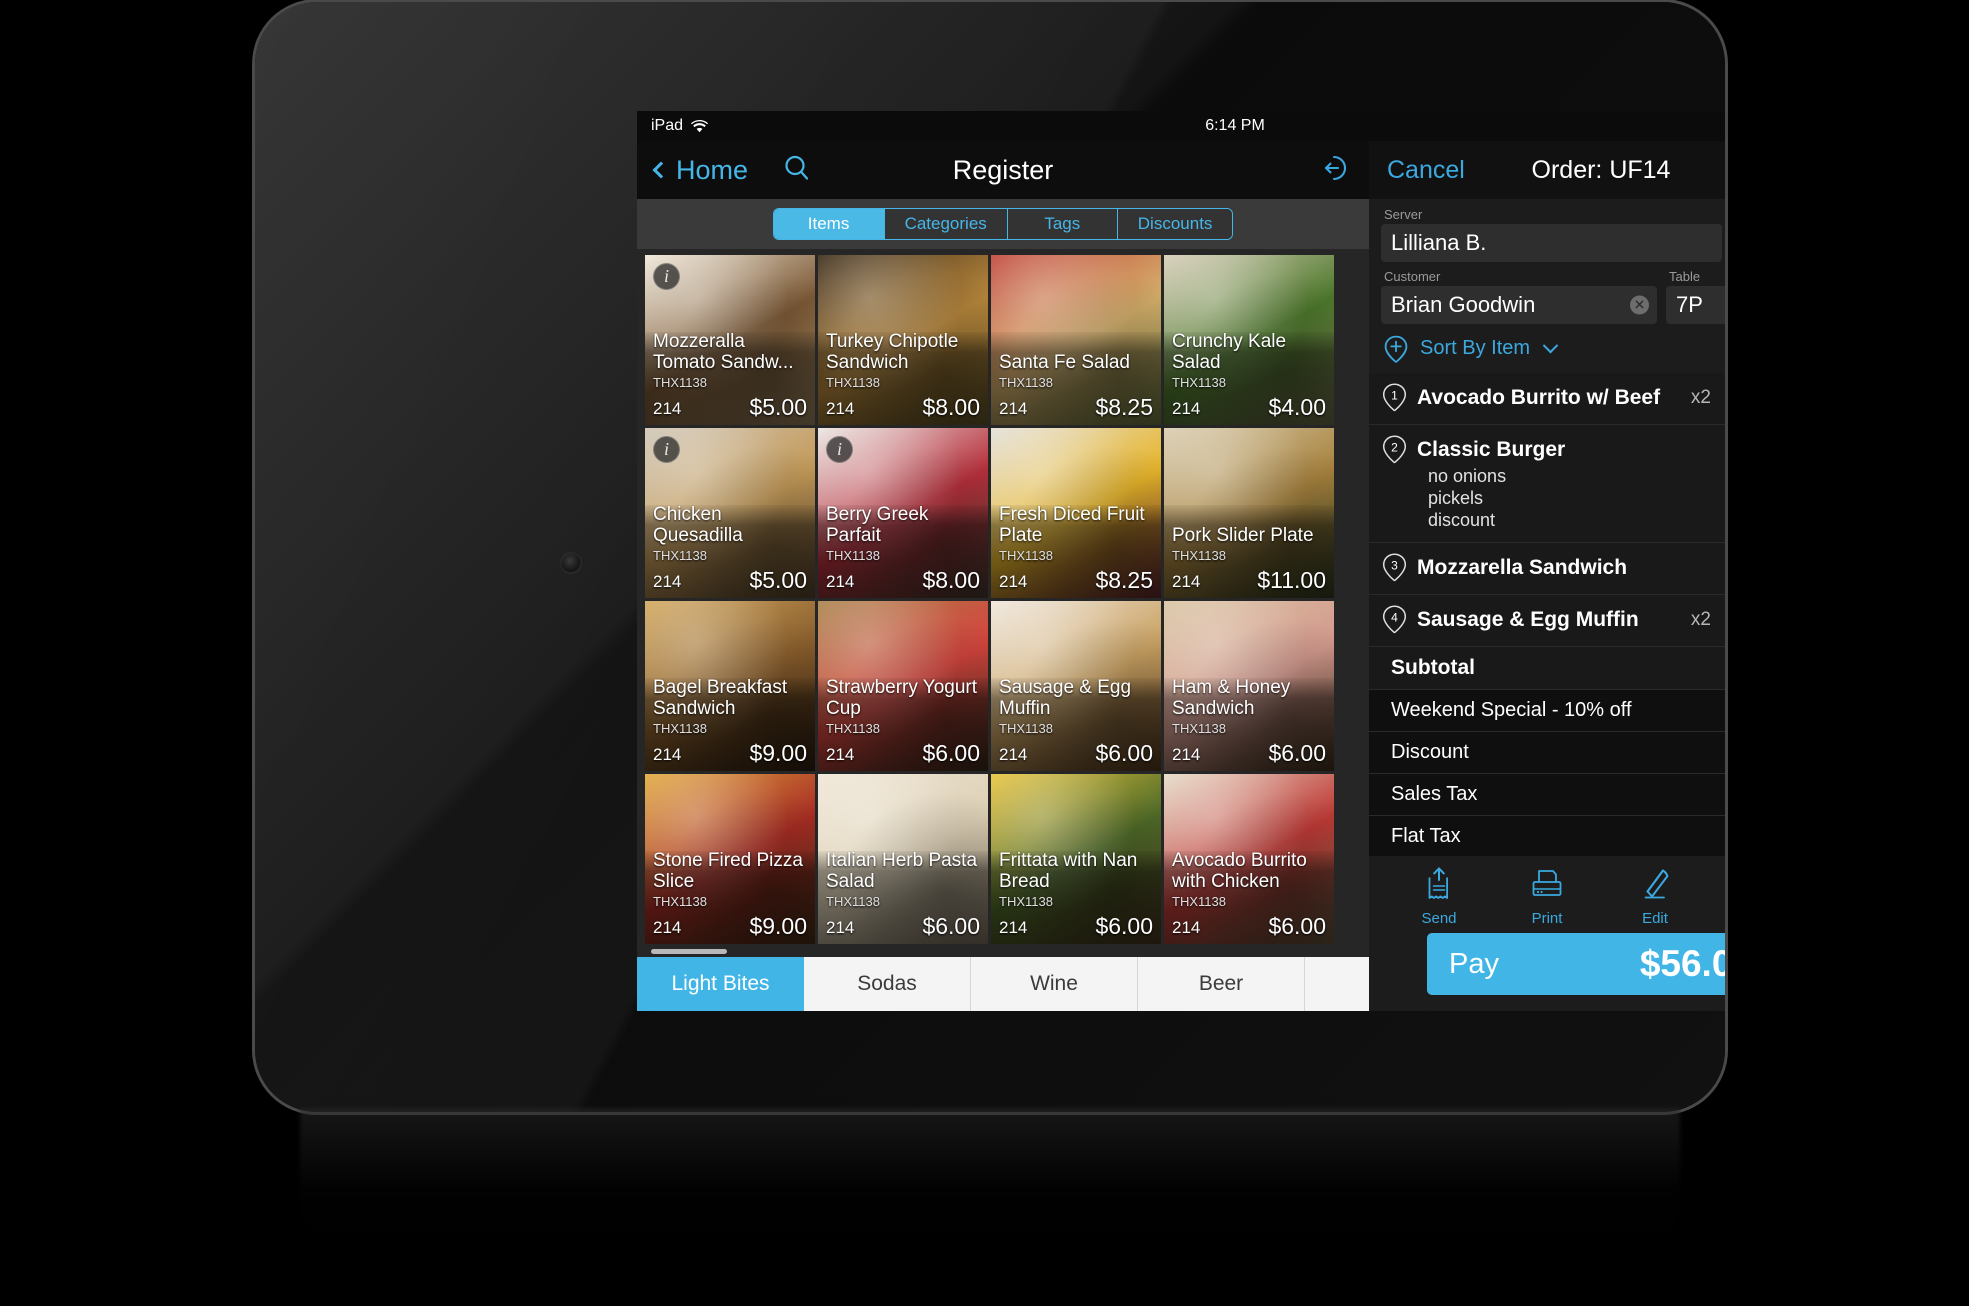  What do you see at coordinates (1403, 214) in the screenshot?
I see `server-label: Server` at bounding box center [1403, 214].